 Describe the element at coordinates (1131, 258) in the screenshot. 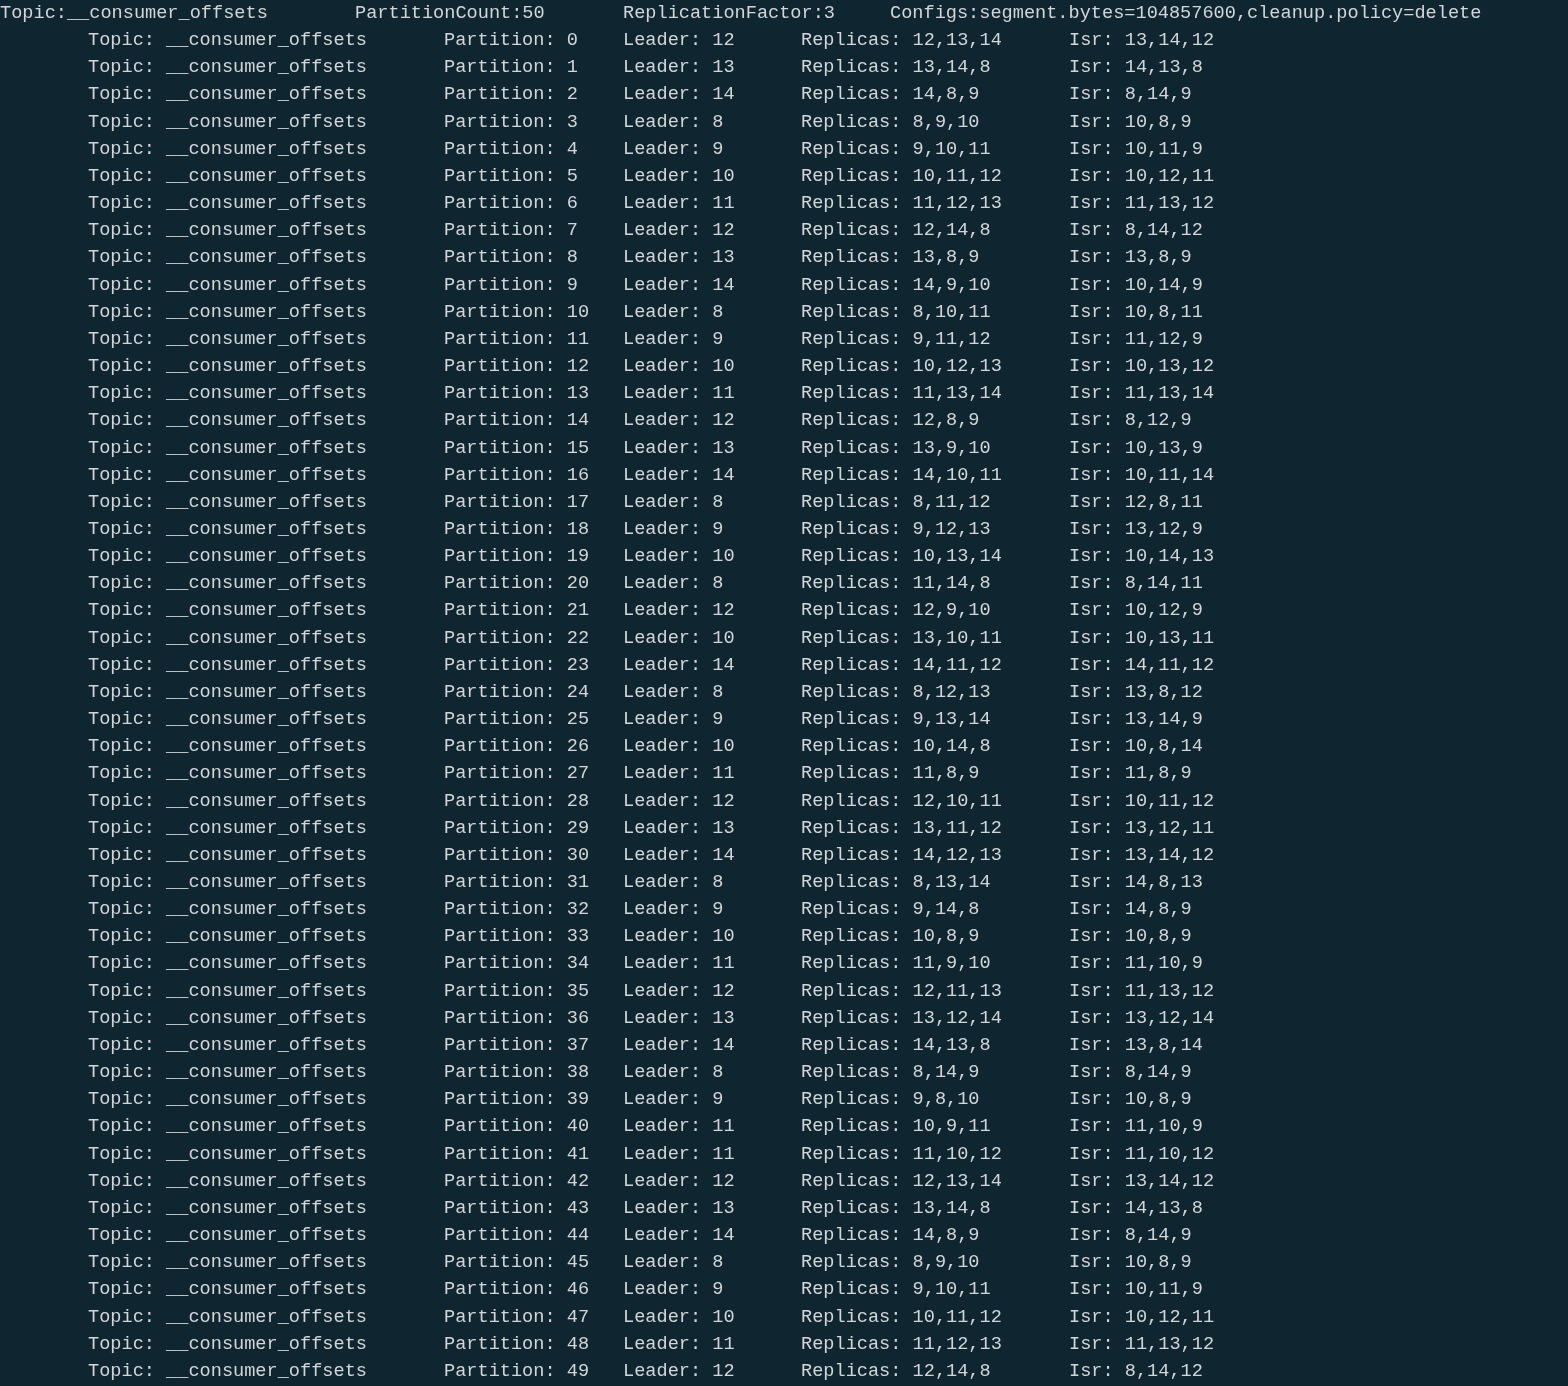

I see `isr-text: Isr: 13,8,9` at that location.